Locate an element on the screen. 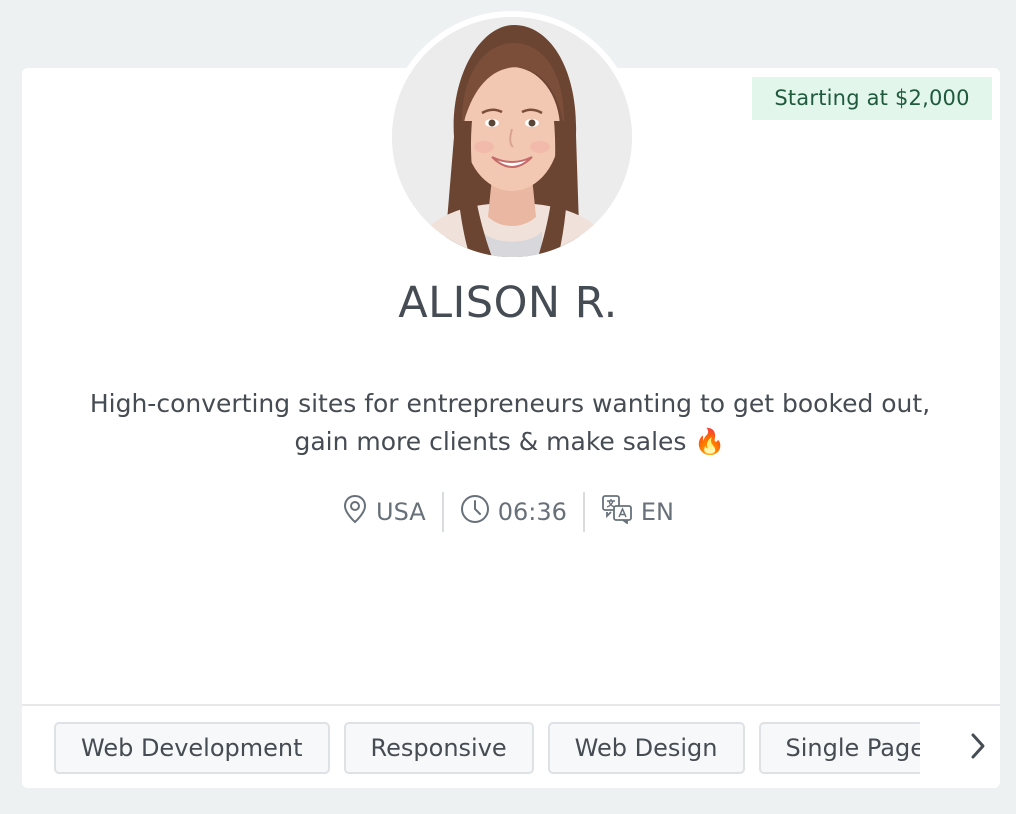 The width and height of the screenshot is (1016, 814). language-info: EN is located at coordinates (637, 512).